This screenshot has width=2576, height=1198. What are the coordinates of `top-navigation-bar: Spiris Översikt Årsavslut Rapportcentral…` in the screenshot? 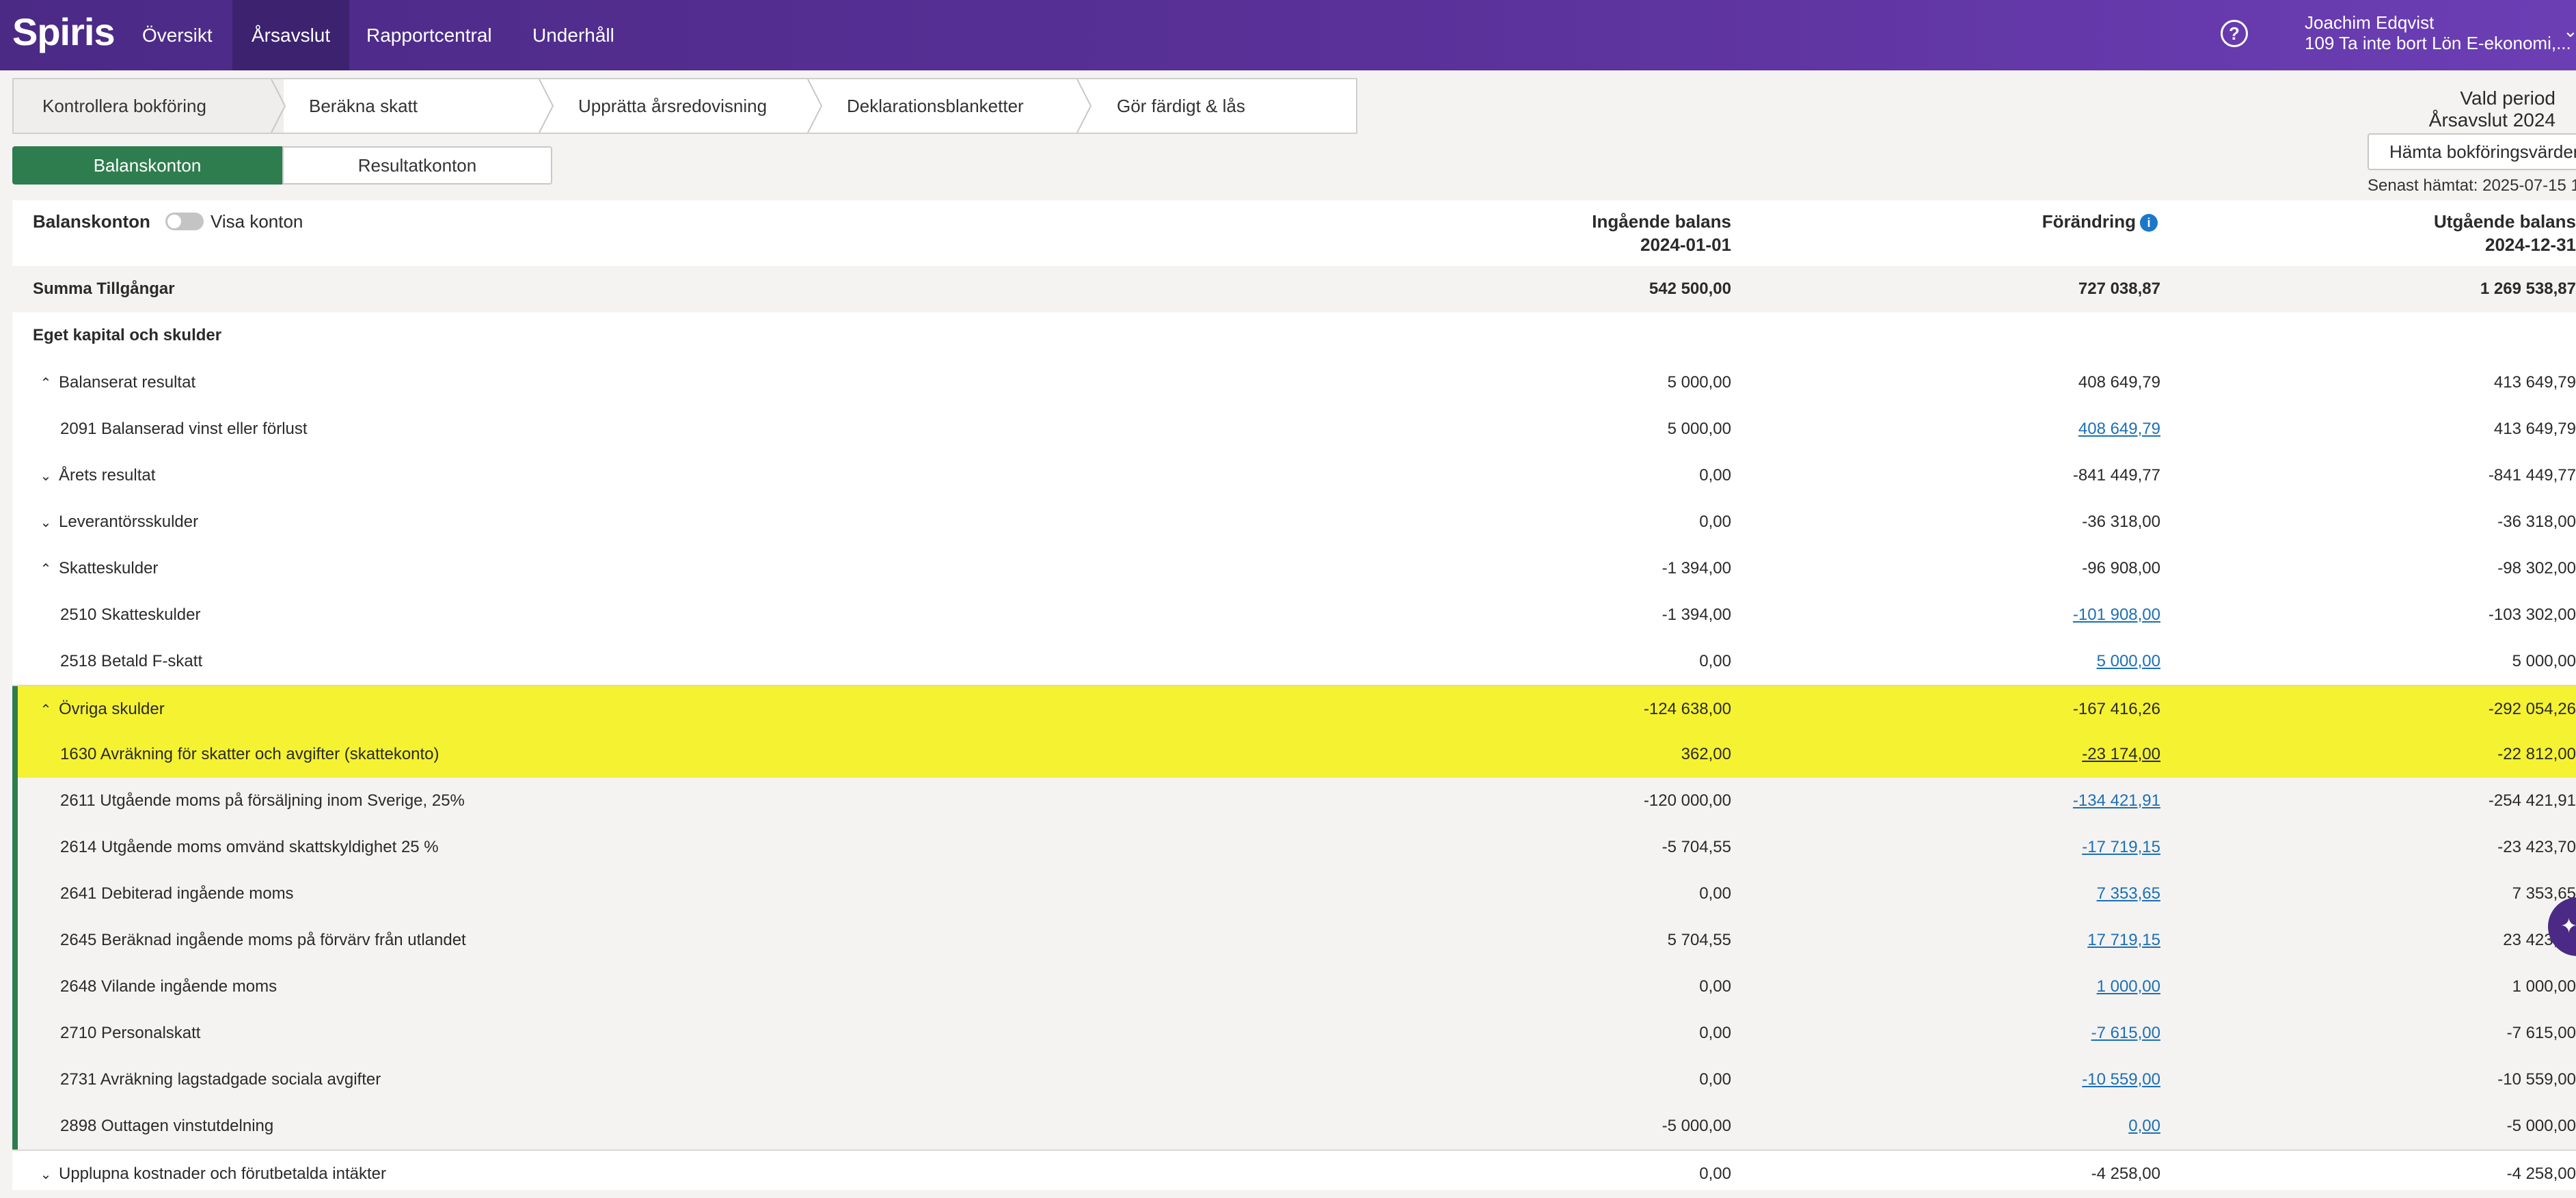 It's located at (1288, 35).